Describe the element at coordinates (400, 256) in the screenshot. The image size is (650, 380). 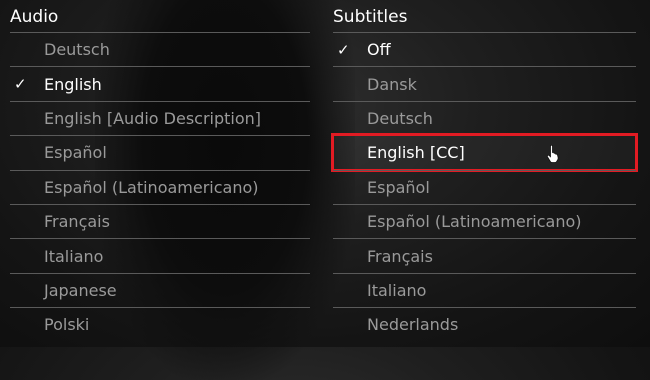
I see `subtitle-option-label: Français` at that location.